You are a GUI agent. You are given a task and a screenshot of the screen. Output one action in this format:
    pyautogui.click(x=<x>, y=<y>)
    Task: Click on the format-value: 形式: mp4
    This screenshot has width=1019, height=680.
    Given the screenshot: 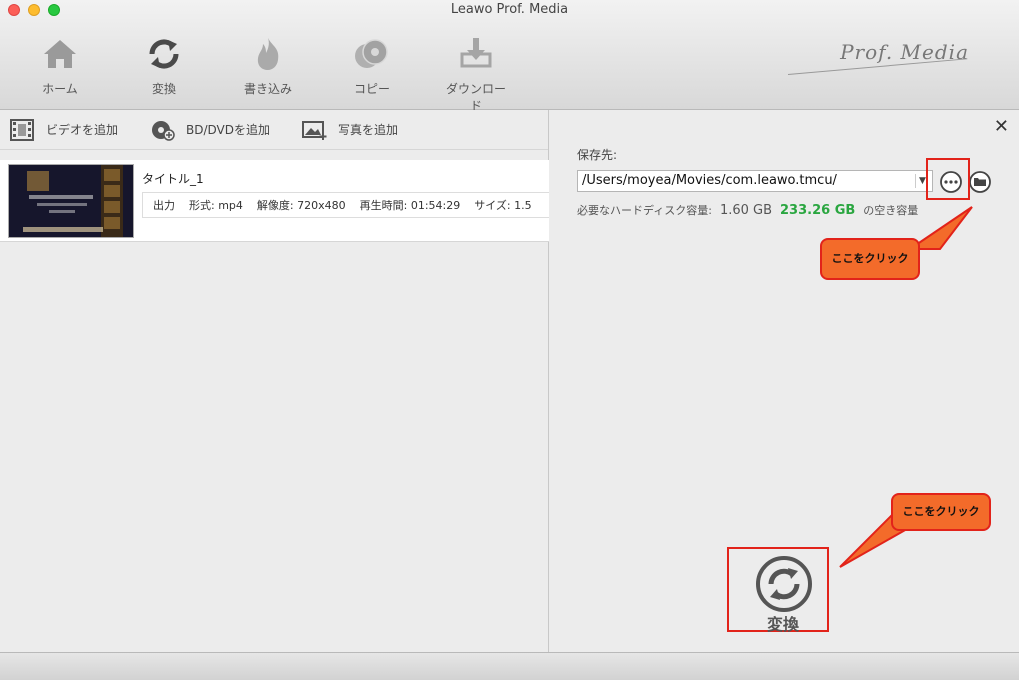 What is the action you would take?
    pyautogui.click(x=216, y=205)
    